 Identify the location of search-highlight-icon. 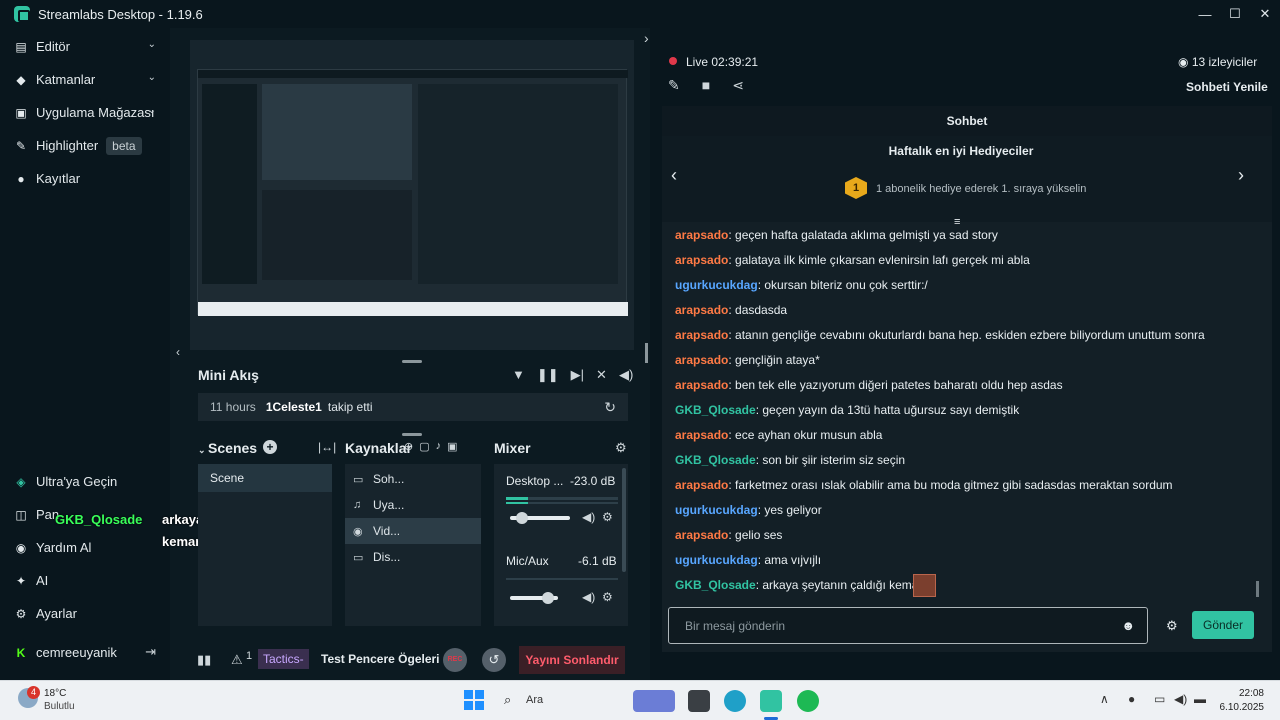
(654, 701).